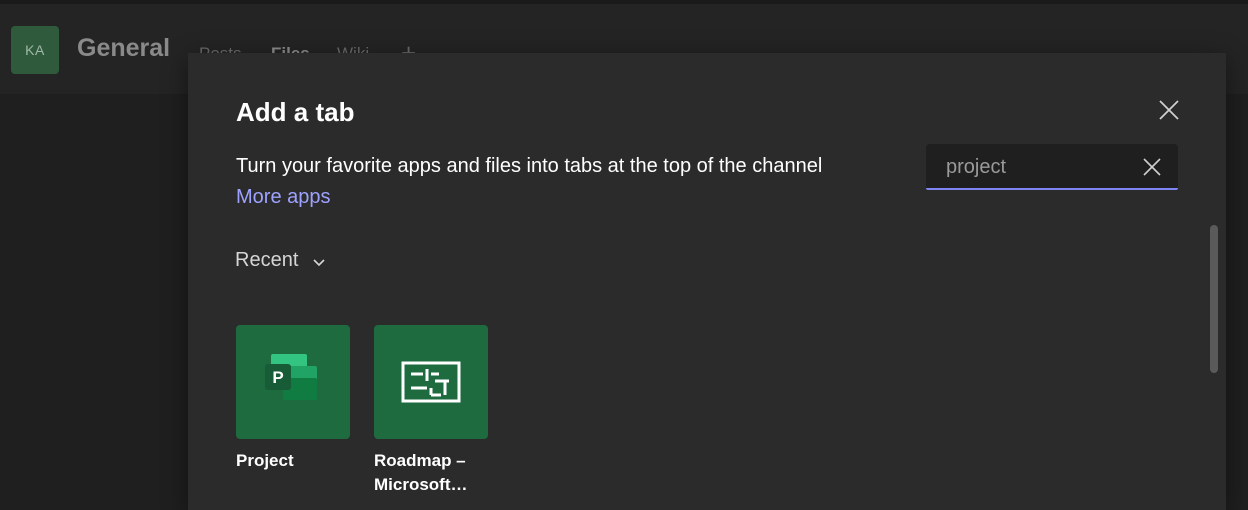 Image resolution: width=1248 pixels, height=510 pixels. I want to click on app-name: Project, so click(265, 460).